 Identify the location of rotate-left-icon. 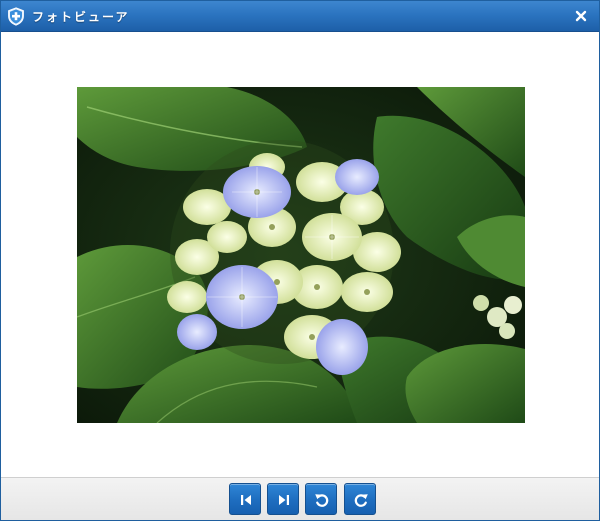
(322, 500).